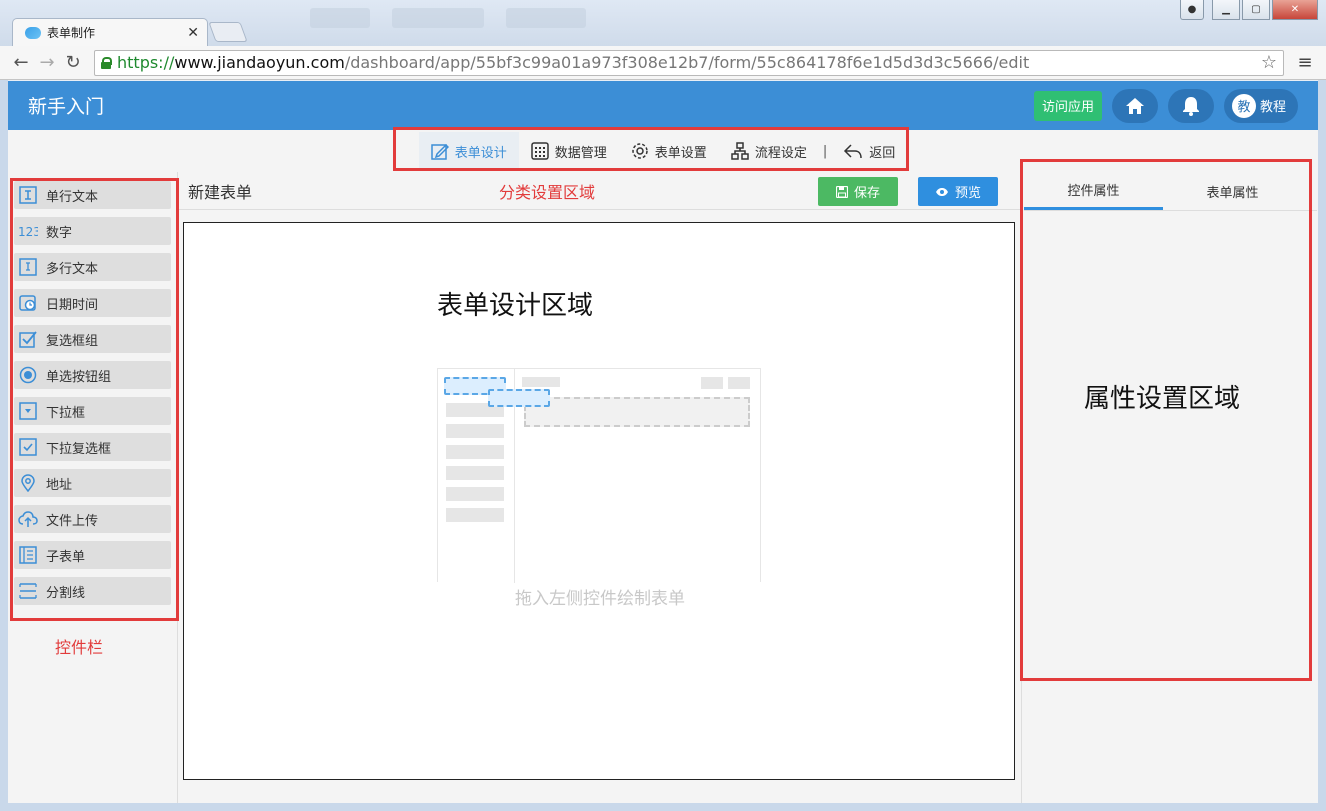 The width and height of the screenshot is (1326, 811). Describe the element at coordinates (663, 807) in the screenshot. I see `window-border-bottom` at that location.